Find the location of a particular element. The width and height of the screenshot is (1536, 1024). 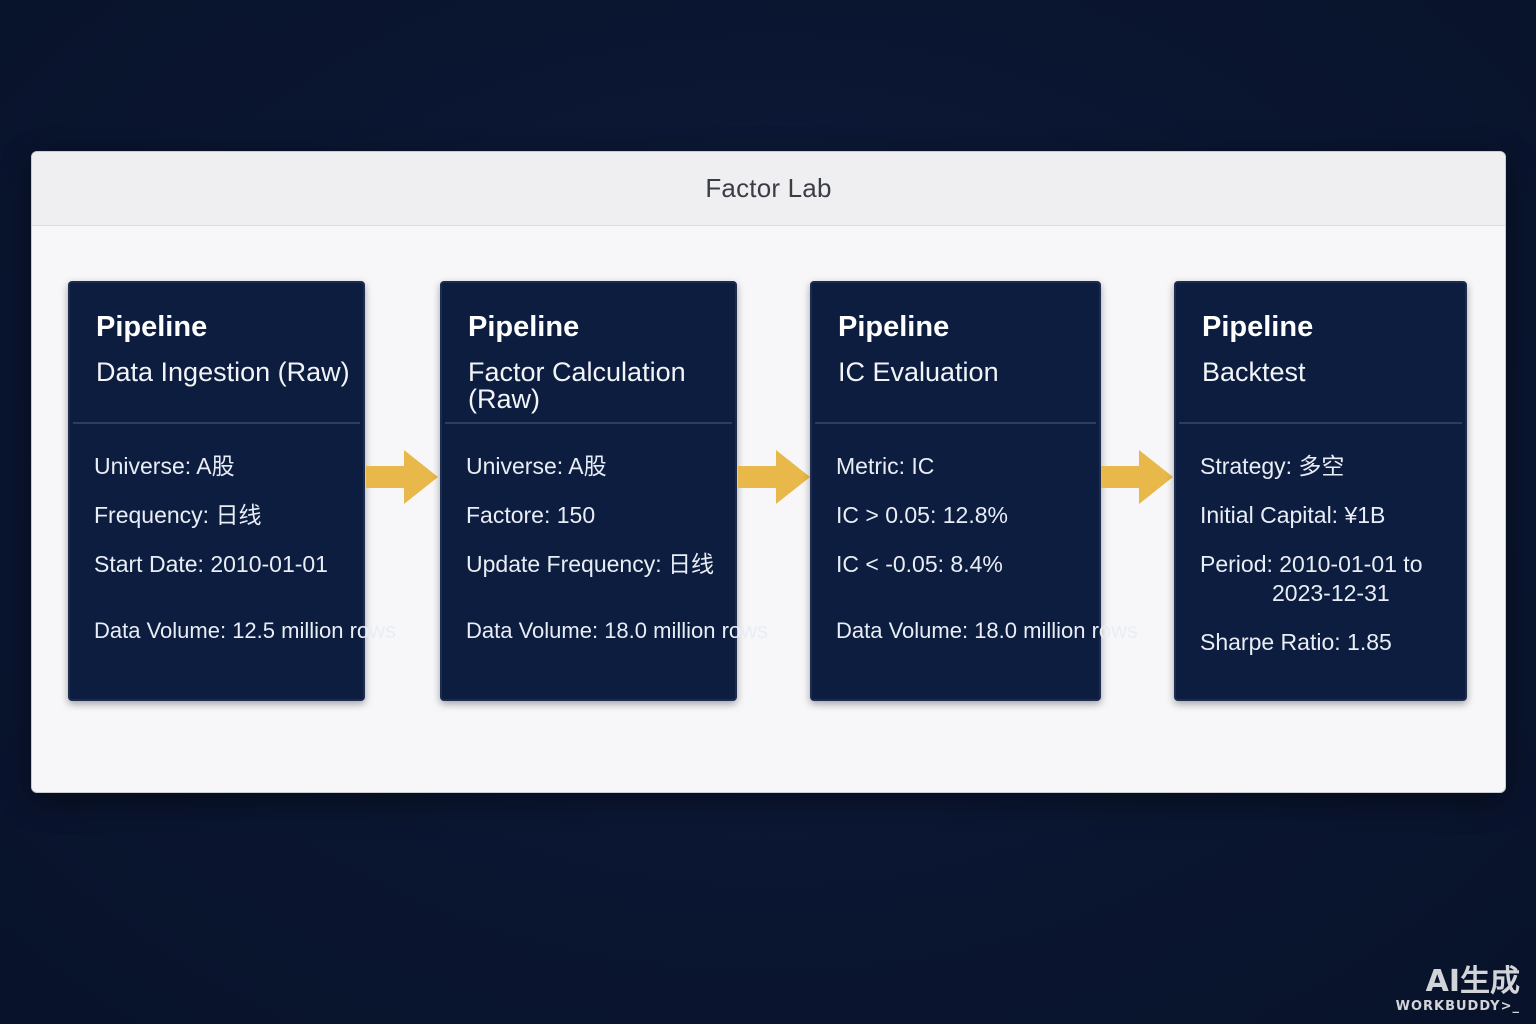

stage-field-sharpe-ratio: Sharpe Ratio: 1.85 is located at coordinates (1296, 642).